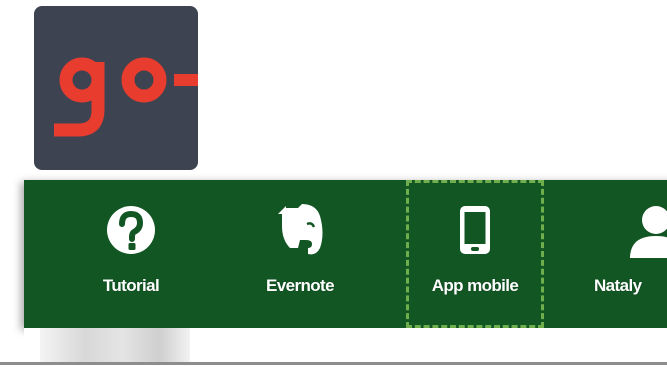 Image resolution: width=667 pixels, height=367 pixels. Describe the element at coordinates (475, 230) in the screenshot. I see `mobile-phone-icon` at that location.